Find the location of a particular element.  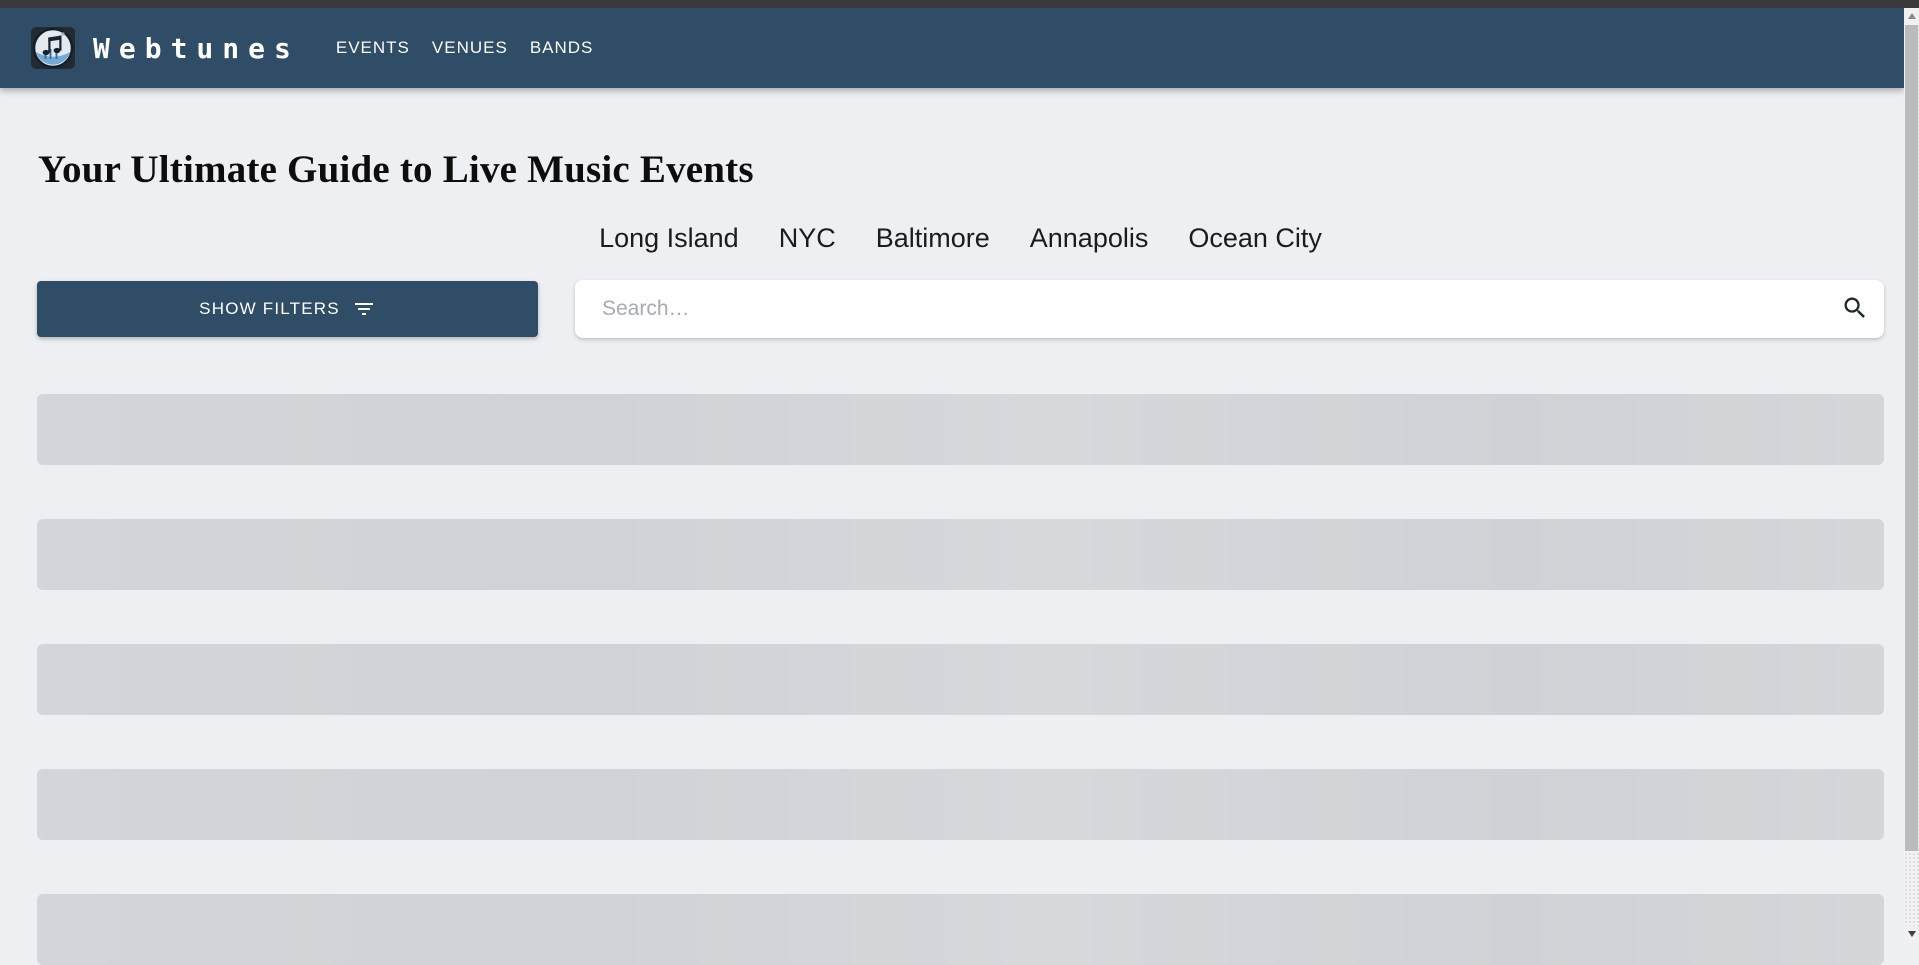

filter-list-icon is located at coordinates (364, 309).